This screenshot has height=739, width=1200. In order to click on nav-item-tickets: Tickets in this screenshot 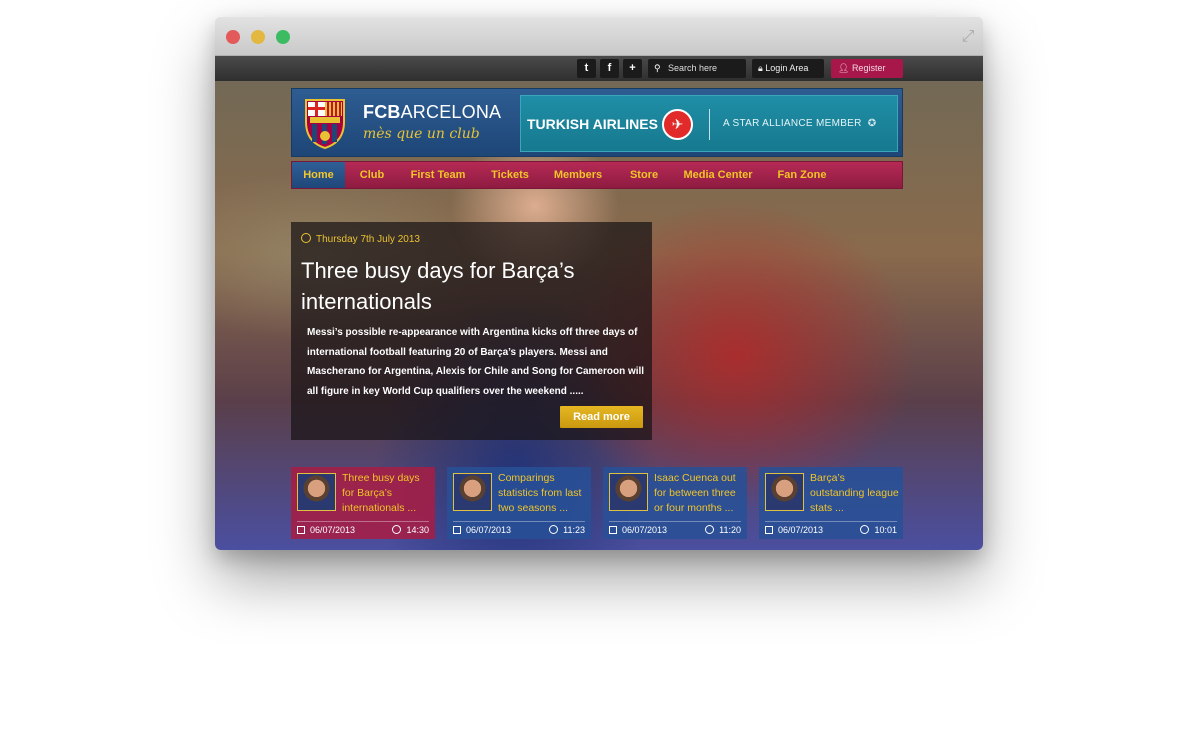, I will do `click(510, 175)`.